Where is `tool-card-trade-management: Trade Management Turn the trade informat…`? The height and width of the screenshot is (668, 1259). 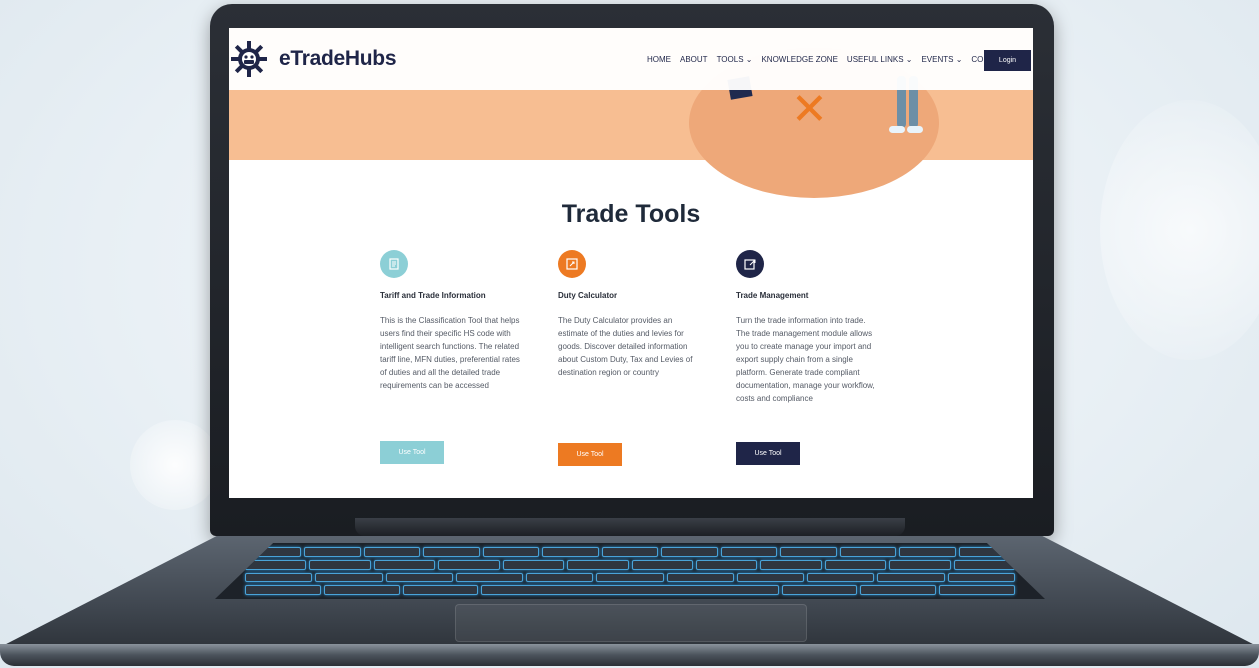
tool-card-trade-management: Trade Management Turn the trade informat… is located at coordinates (806, 327).